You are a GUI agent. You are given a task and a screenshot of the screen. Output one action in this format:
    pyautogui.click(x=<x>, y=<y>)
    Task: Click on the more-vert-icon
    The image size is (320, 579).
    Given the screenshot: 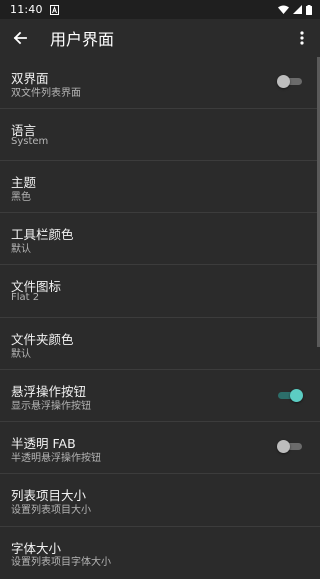 What is the action you would take?
    pyautogui.click(x=302, y=38)
    